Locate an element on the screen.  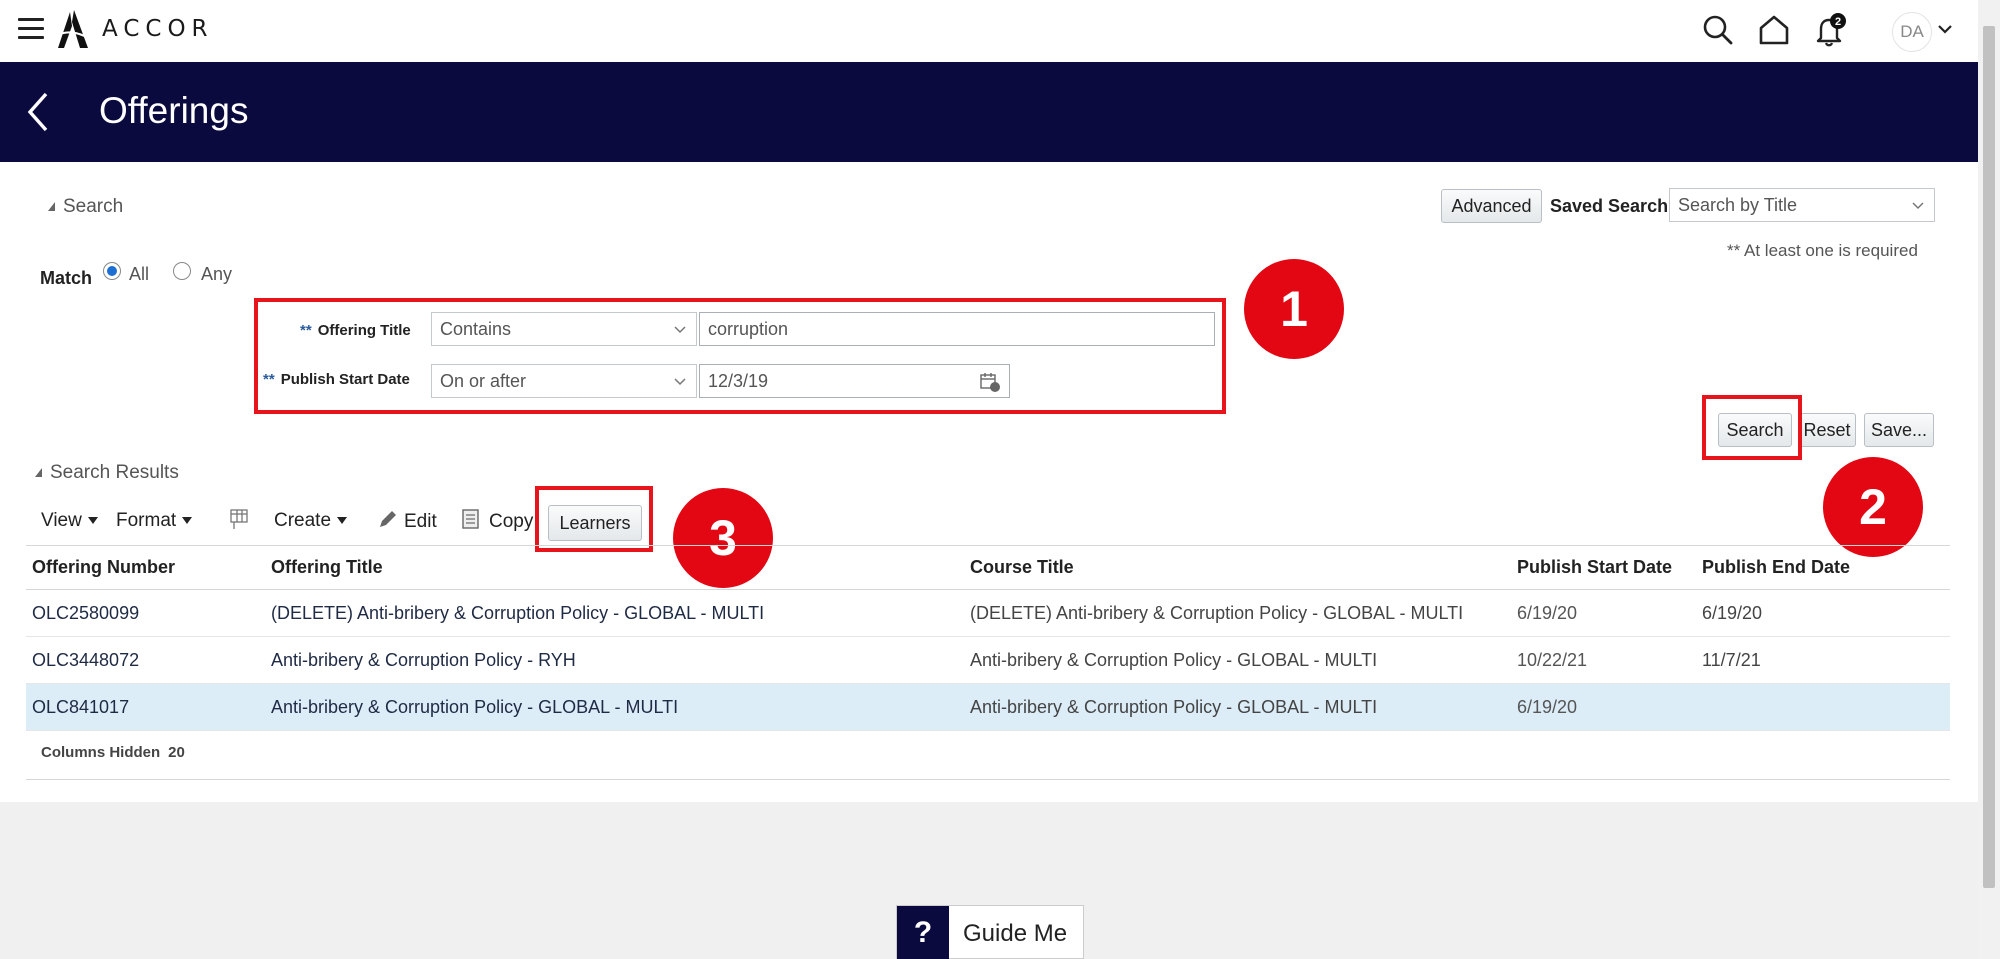
search-section-label: Search is located at coordinates (93, 206).